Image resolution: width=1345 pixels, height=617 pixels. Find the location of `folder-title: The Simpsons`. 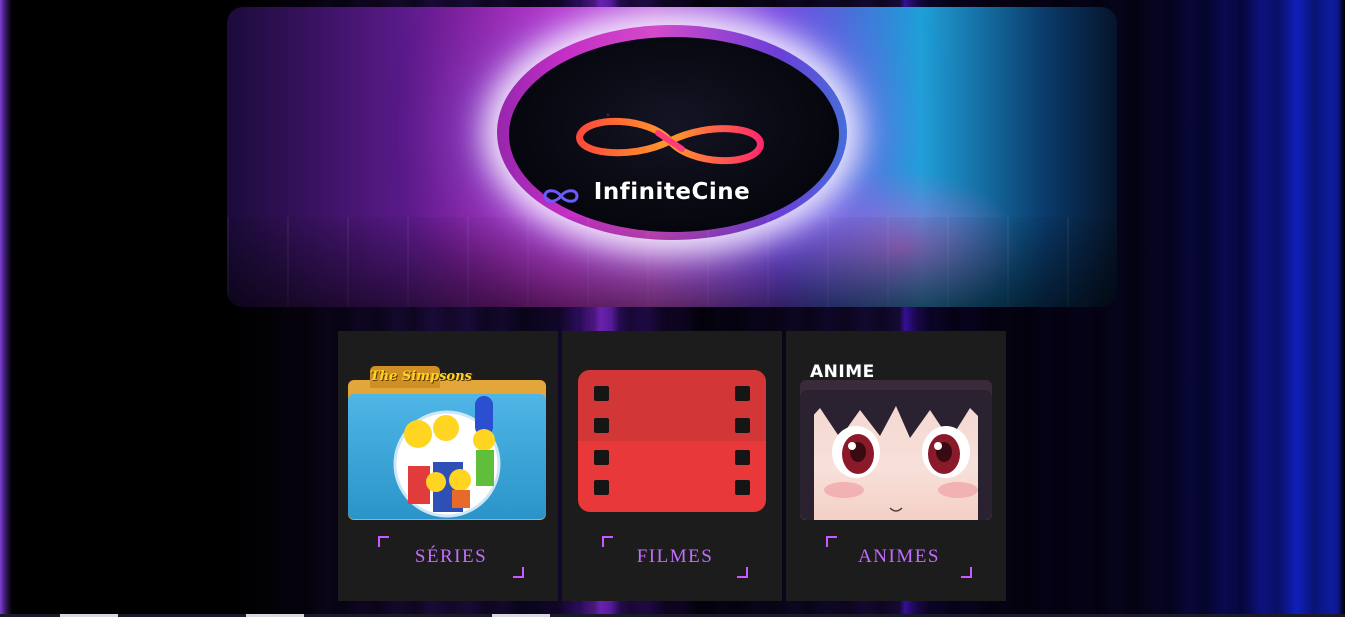

folder-title: The Simpsons is located at coordinates (421, 376).